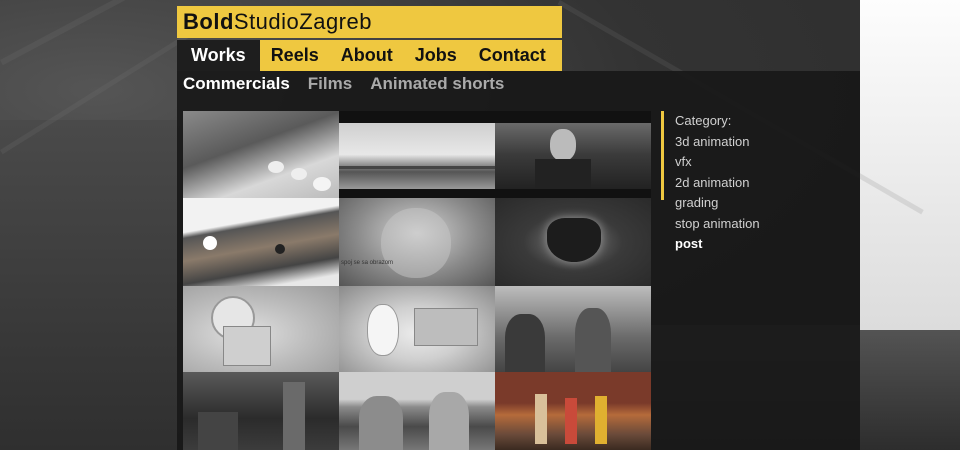 Image resolution: width=960 pixels, height=450 pixels. I want to click on thumbnail-caption: spoj se sa obrazom, so click(367, 263).